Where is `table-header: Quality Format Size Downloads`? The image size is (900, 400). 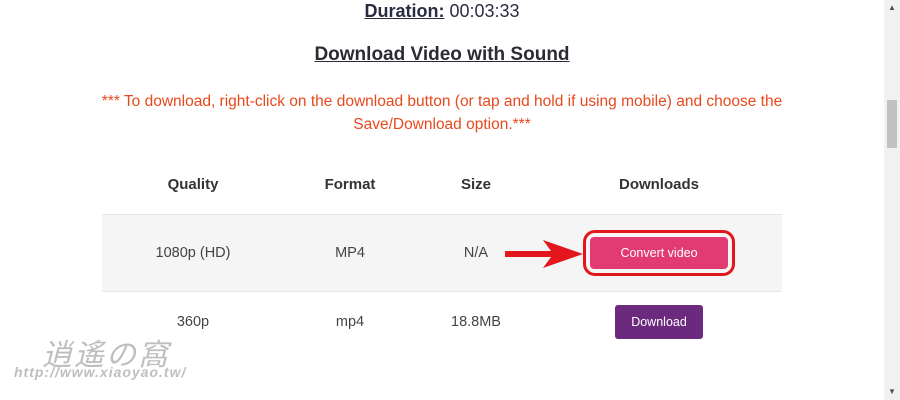
table-header: Quality Format Size Downloads is located at coordinates (442, 184).